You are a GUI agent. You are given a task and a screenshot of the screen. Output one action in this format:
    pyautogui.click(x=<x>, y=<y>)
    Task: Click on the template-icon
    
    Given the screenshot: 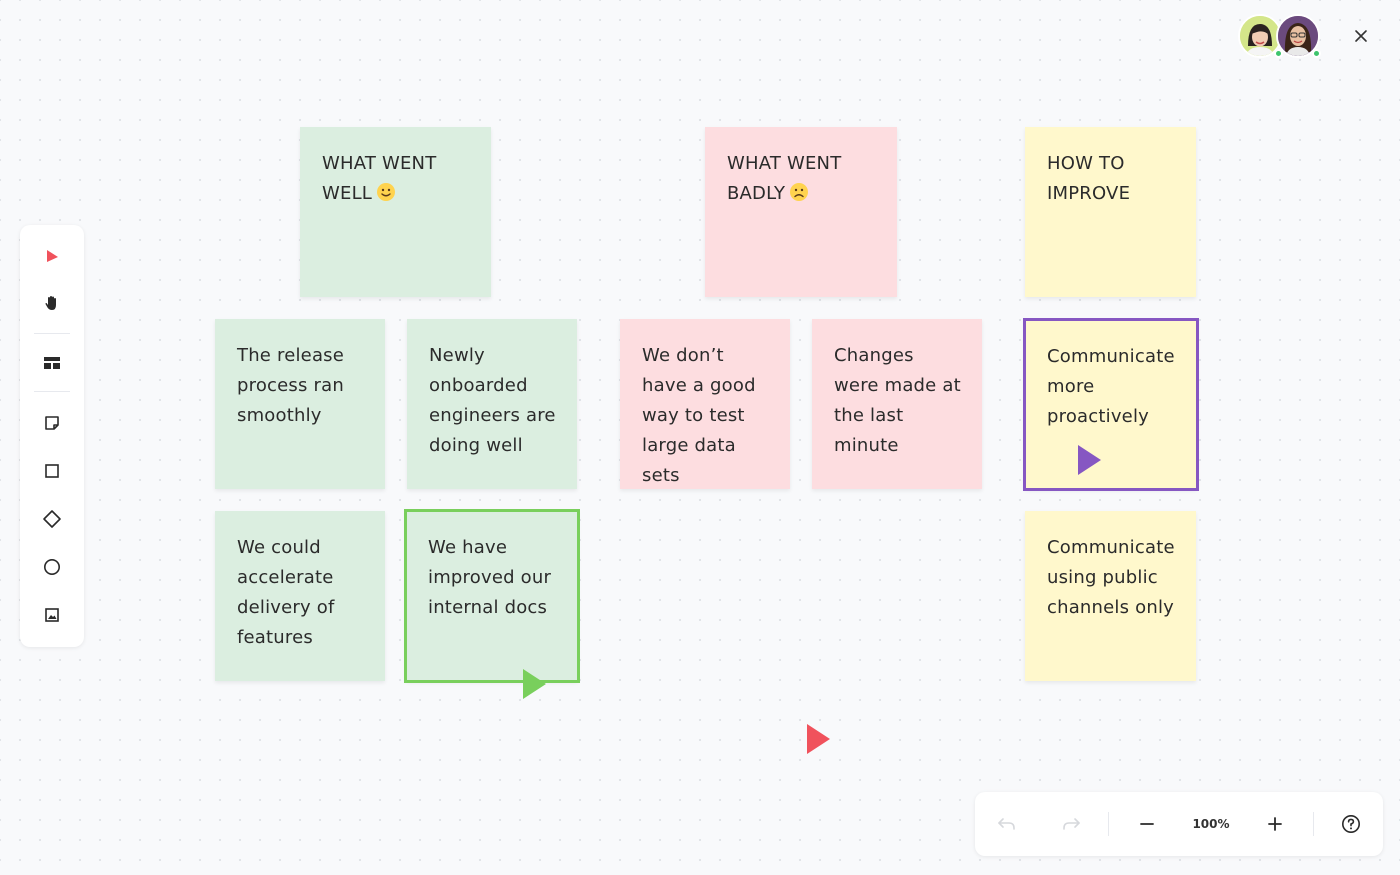 What is the action you would take?
    pyautogui.click(x=52, y=363)
    